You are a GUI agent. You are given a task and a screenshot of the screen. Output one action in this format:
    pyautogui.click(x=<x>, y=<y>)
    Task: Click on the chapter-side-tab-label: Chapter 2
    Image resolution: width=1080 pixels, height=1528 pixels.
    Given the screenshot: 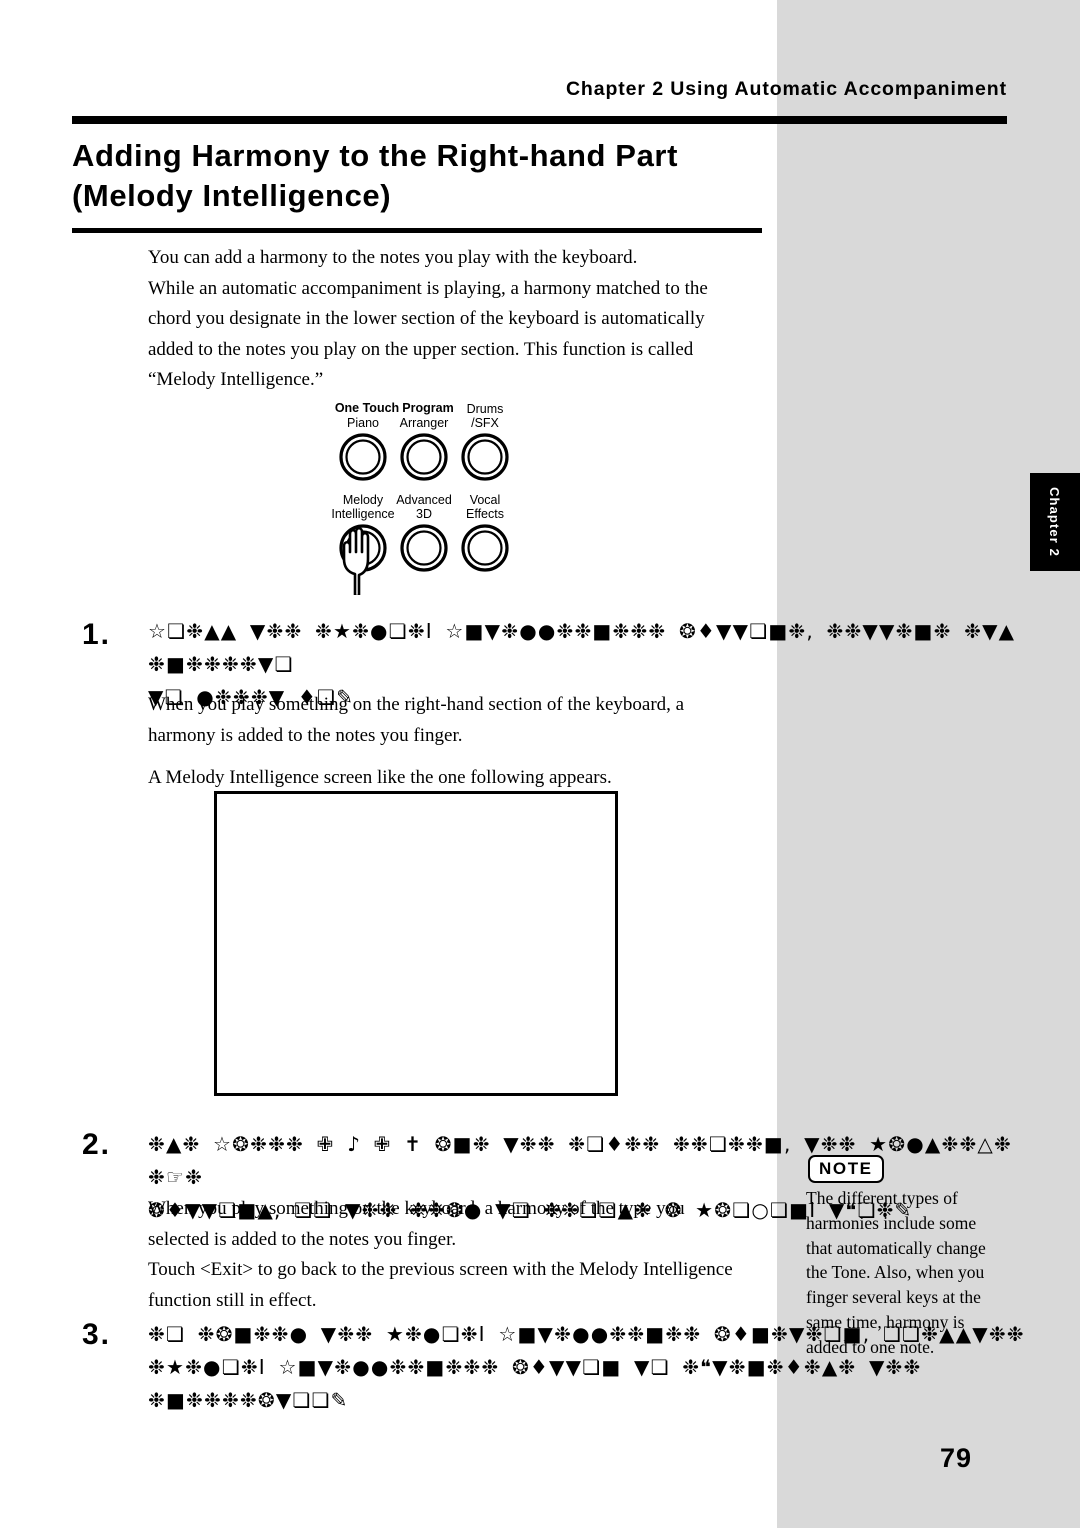 What is the action you would take?
    pyautogui.click(x=1055, y=522)
    